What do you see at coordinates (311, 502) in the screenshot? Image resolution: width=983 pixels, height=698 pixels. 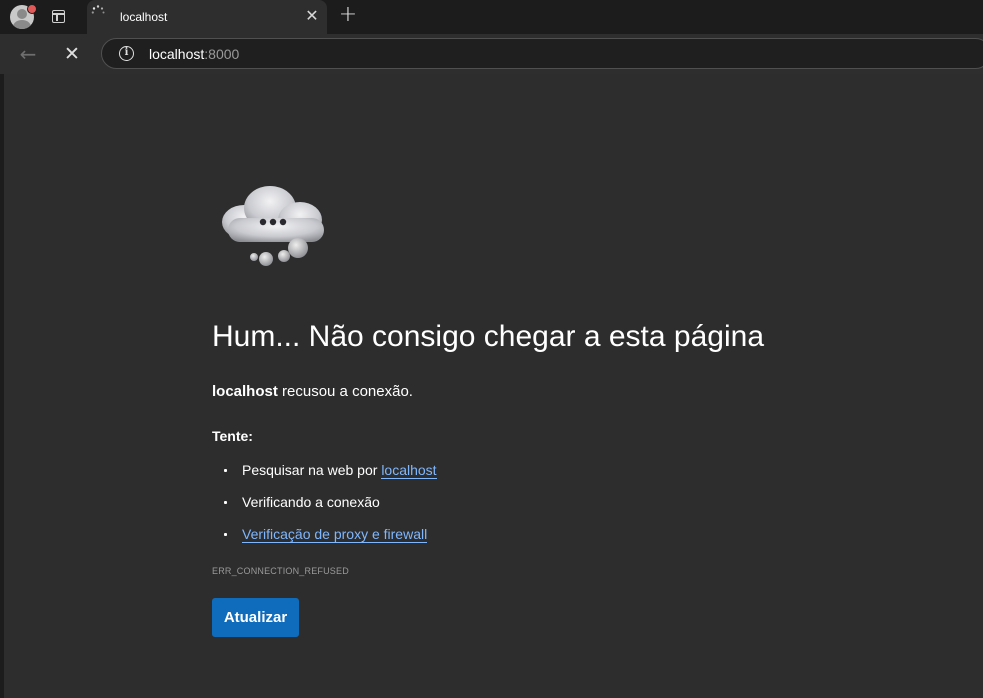 I see `check-connection-text: Verificando a conexão` at bounding box center [311, 502].